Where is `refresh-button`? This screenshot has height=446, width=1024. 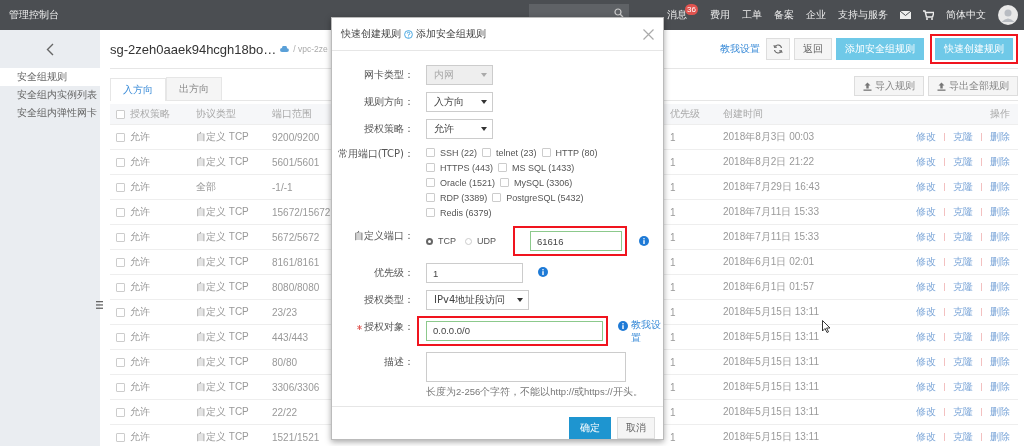 refresh-button is located at coordinates (778, 49).